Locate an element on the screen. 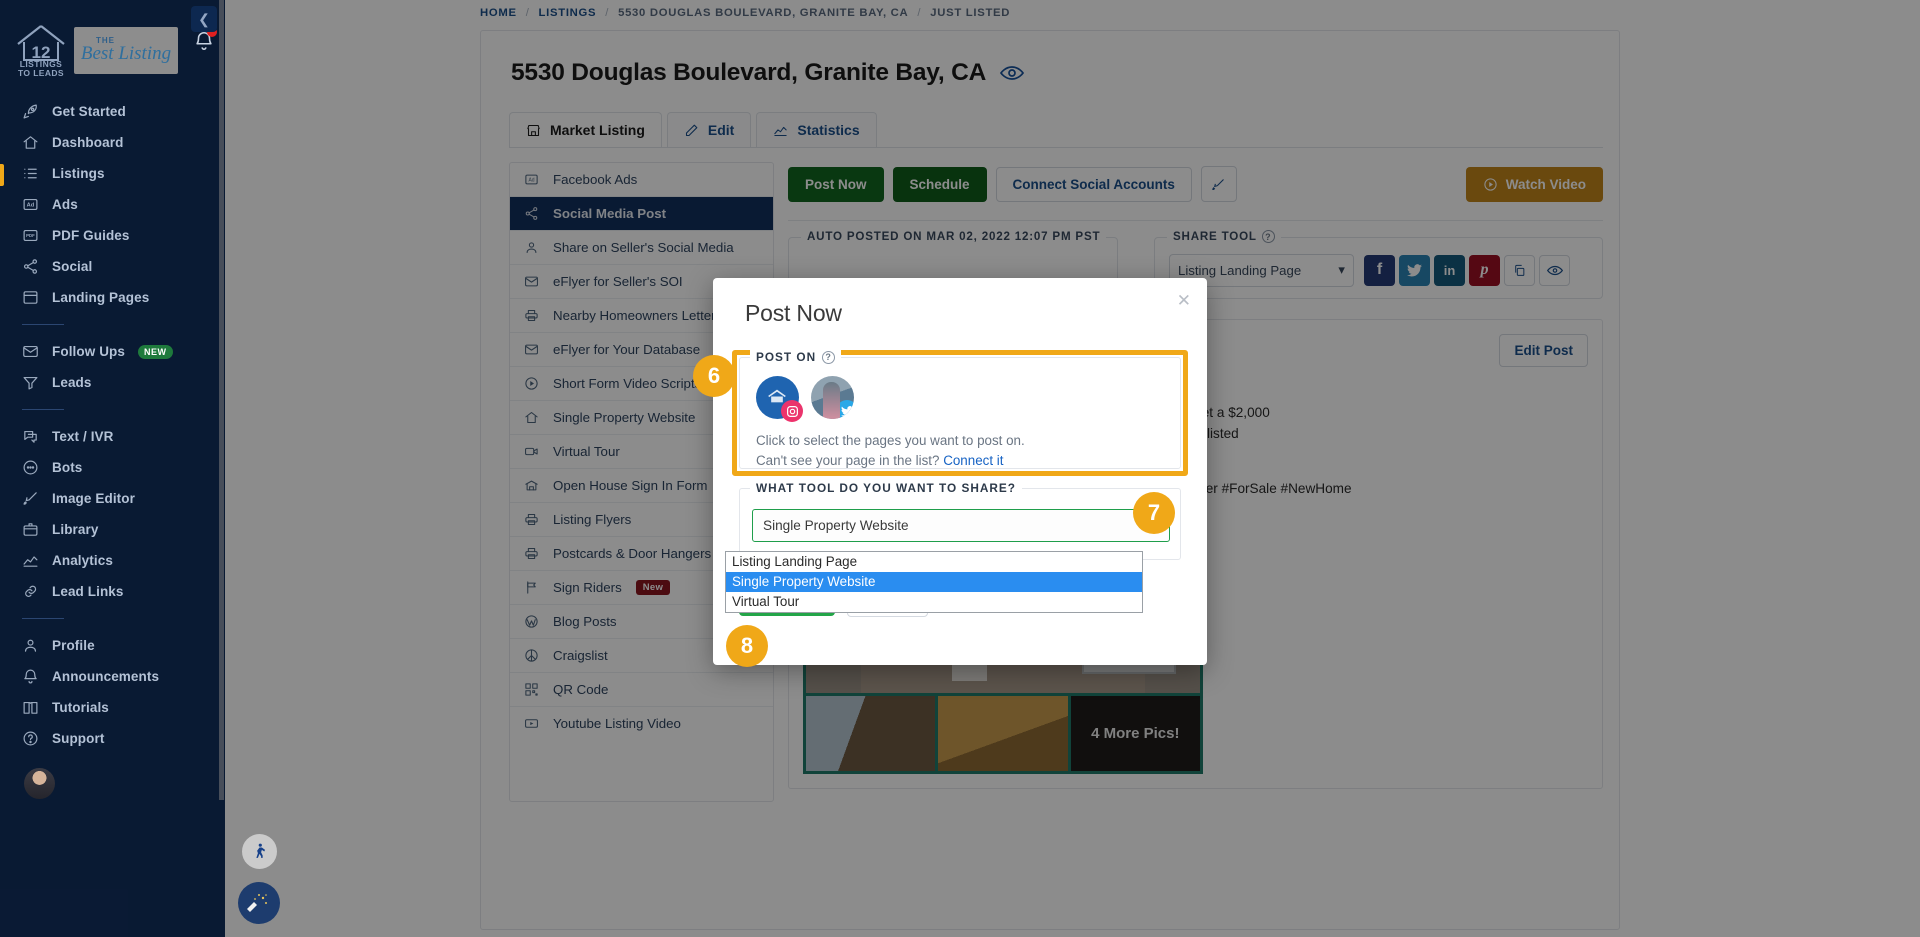 Image resolution: width=1920 pixels, height=937 pixels. sidebar-scrollbar is located at coordinates (221, 400).